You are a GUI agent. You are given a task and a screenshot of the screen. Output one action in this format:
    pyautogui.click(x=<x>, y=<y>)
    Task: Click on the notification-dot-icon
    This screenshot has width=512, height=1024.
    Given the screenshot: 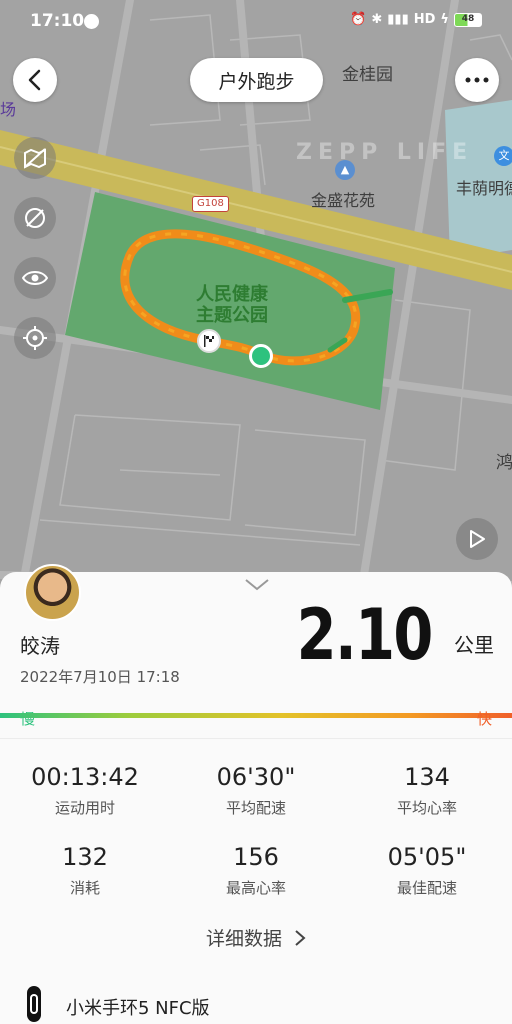 What is the action you would take?
    pyautogui.click(x=91, y=21)
    